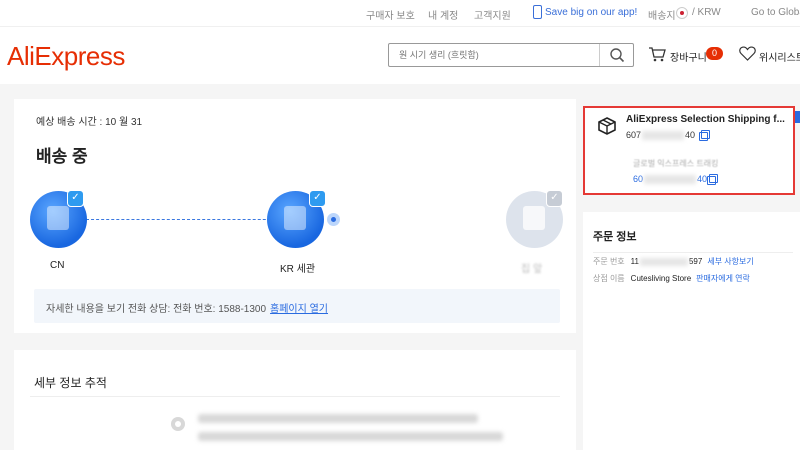 The width and height of the screenshot is (800, 450). What do you see at coordinates (333, 219) in the screenshot?
I see `current-position-dot` at bounding box center [333, 219].